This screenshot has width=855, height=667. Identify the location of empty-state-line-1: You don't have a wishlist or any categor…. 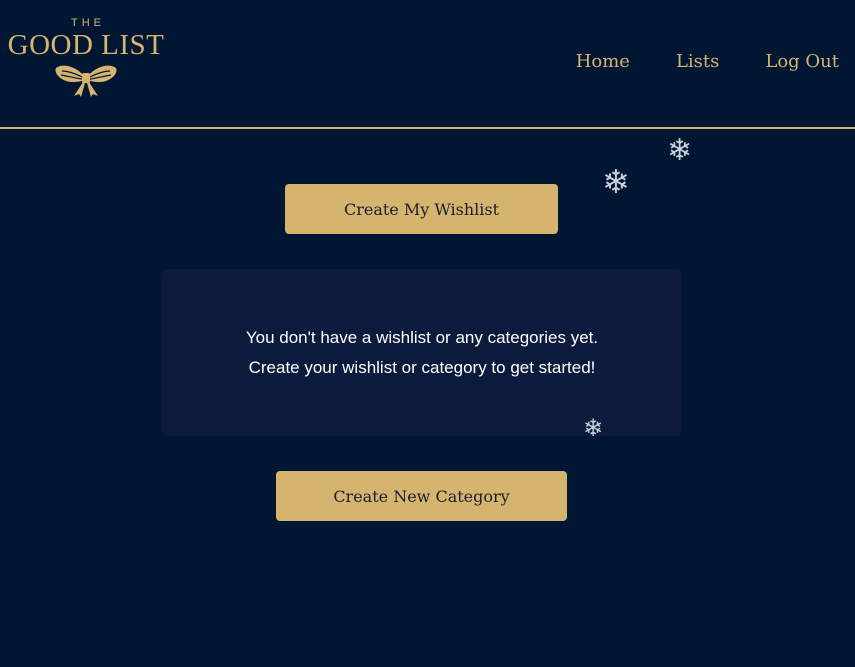
(422, 337).